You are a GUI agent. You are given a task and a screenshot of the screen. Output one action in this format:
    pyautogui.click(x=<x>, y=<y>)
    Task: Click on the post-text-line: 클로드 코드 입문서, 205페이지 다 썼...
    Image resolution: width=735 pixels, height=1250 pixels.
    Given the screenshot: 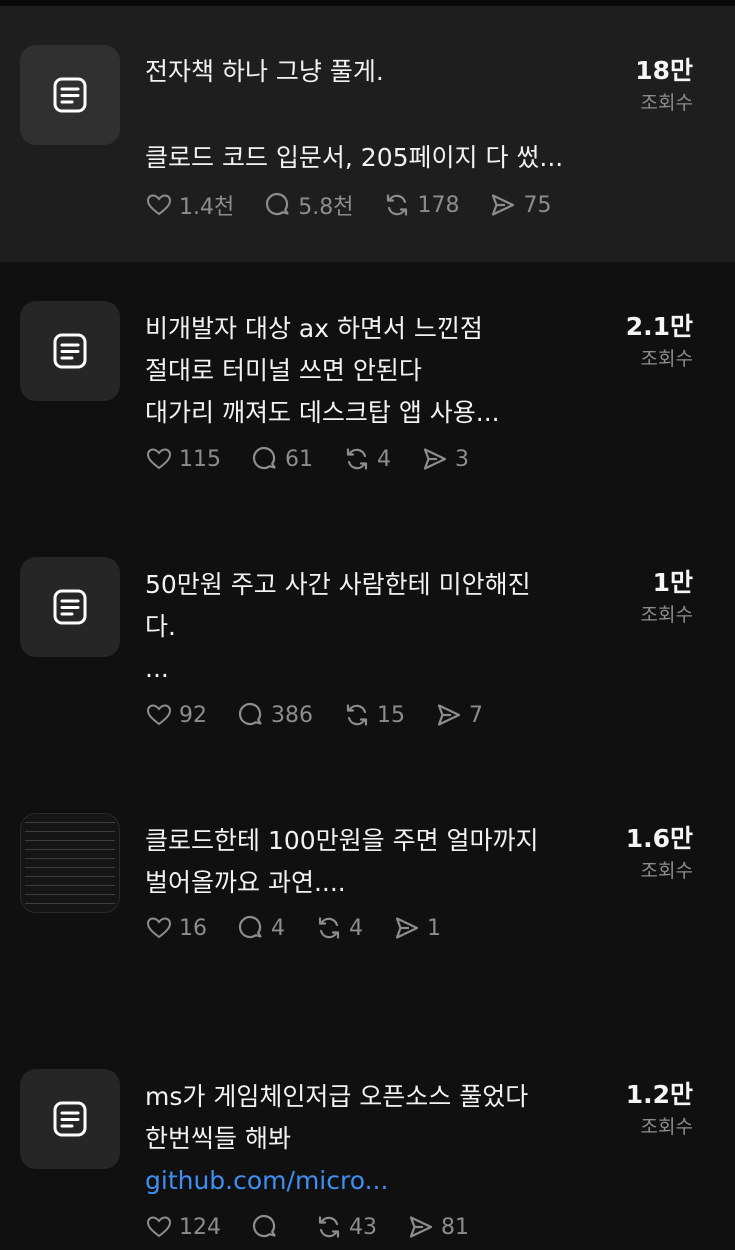 What is the action you would take?
    pyautogui.click(x=354, y=157)
    